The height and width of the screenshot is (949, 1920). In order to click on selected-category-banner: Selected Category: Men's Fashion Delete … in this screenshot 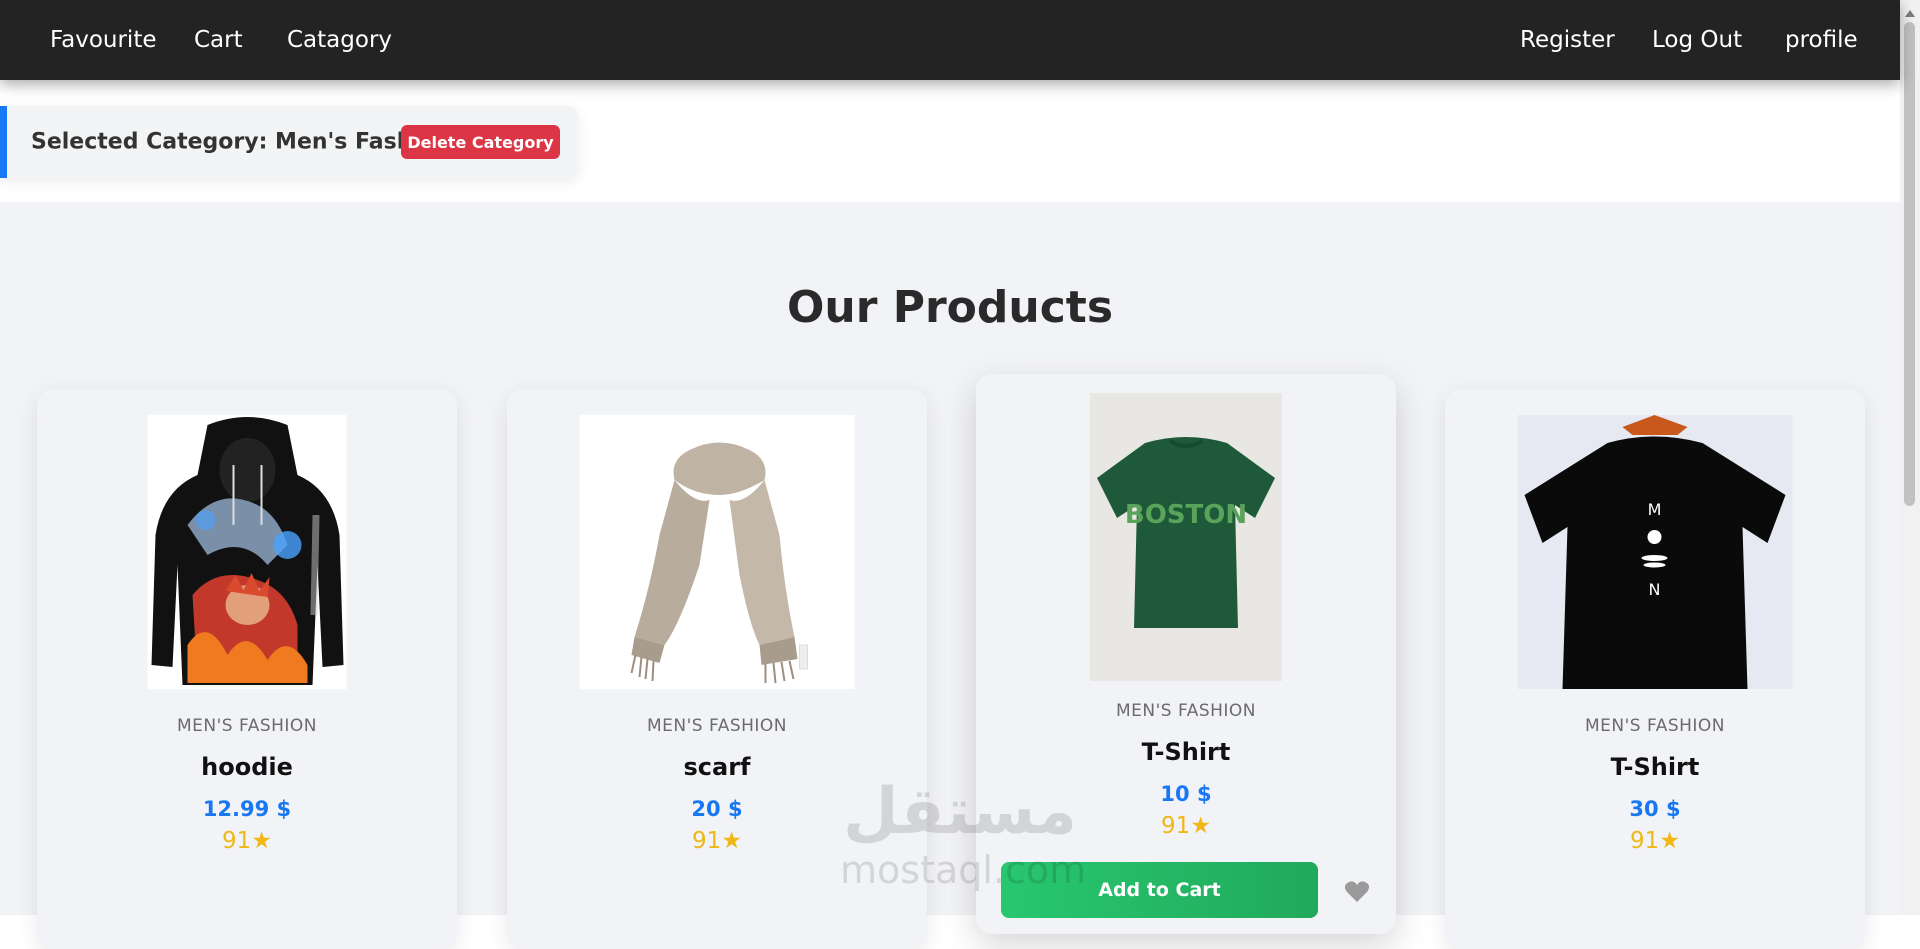, I will do `click(289, 142)`.